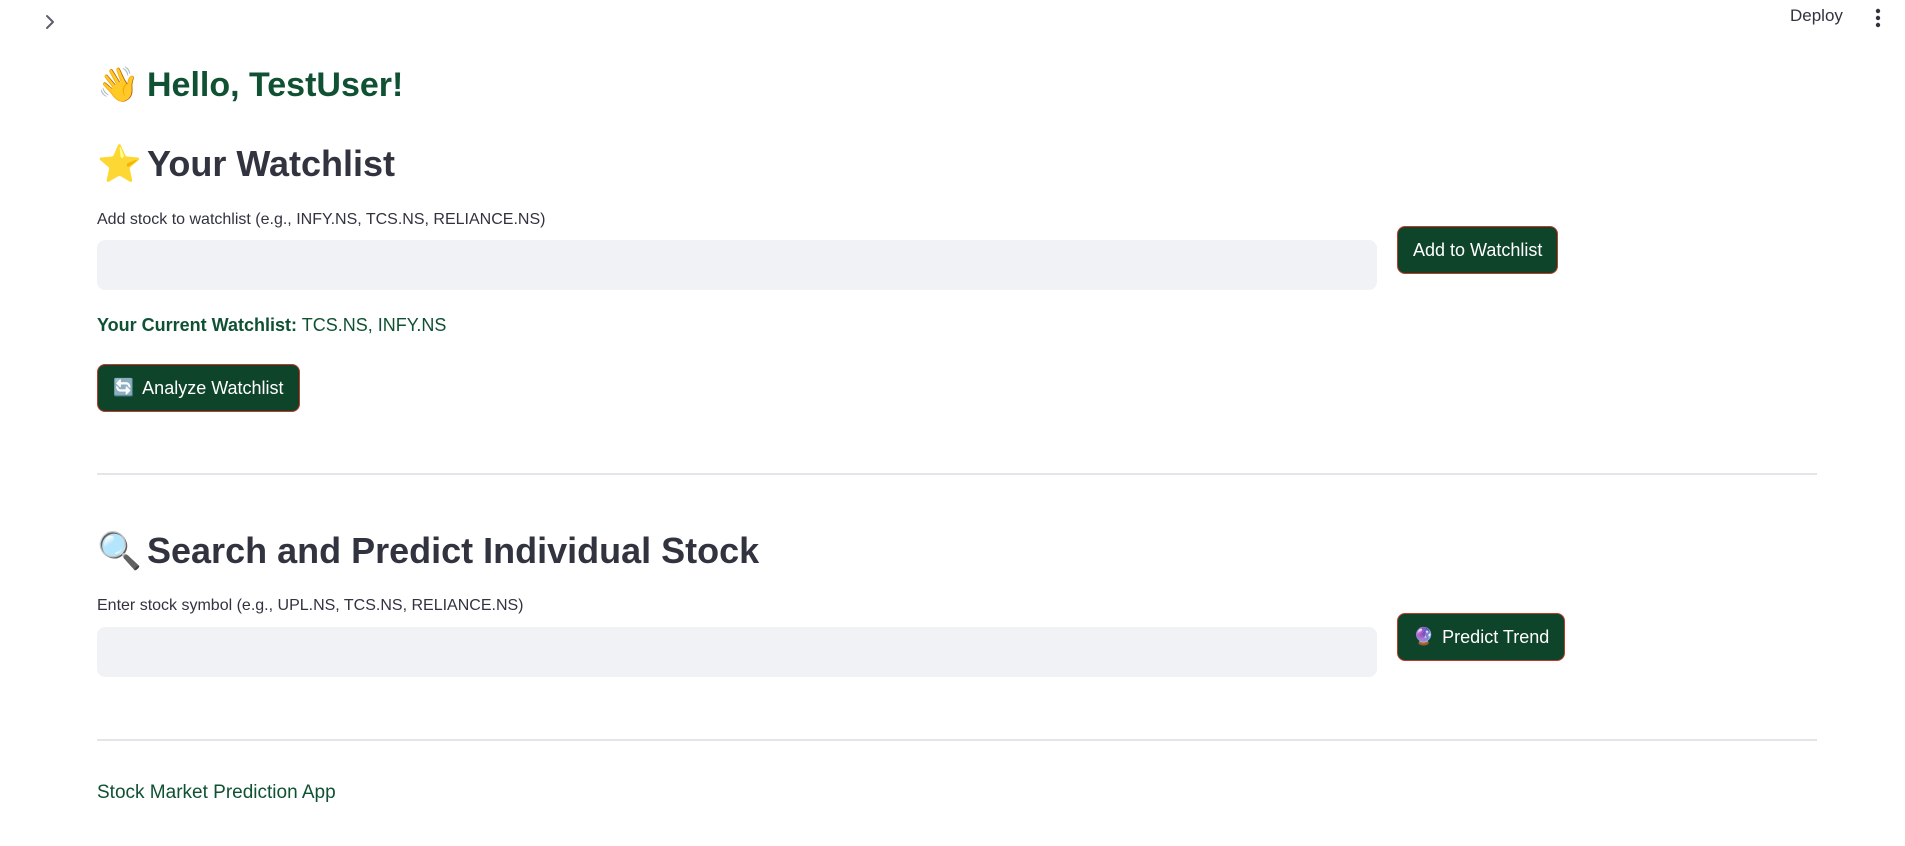 This screenshot has height=846, width=1905. I want to click on sidebar-toggle-button, so click(50, 22).